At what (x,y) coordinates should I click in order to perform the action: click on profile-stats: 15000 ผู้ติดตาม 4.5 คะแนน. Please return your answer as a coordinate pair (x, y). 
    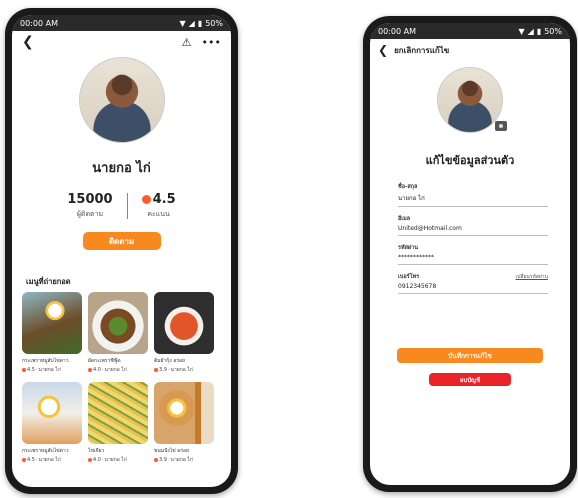
    Looking at the image, I should click on (121, 206).